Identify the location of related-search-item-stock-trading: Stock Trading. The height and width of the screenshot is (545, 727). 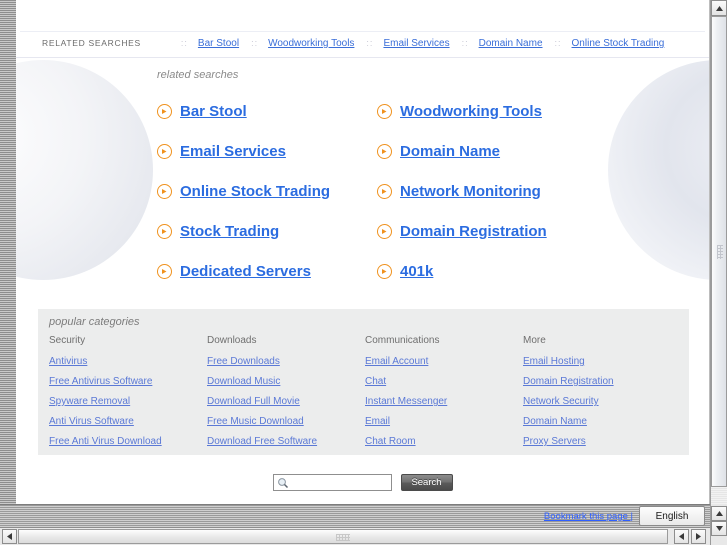
(267, 231).